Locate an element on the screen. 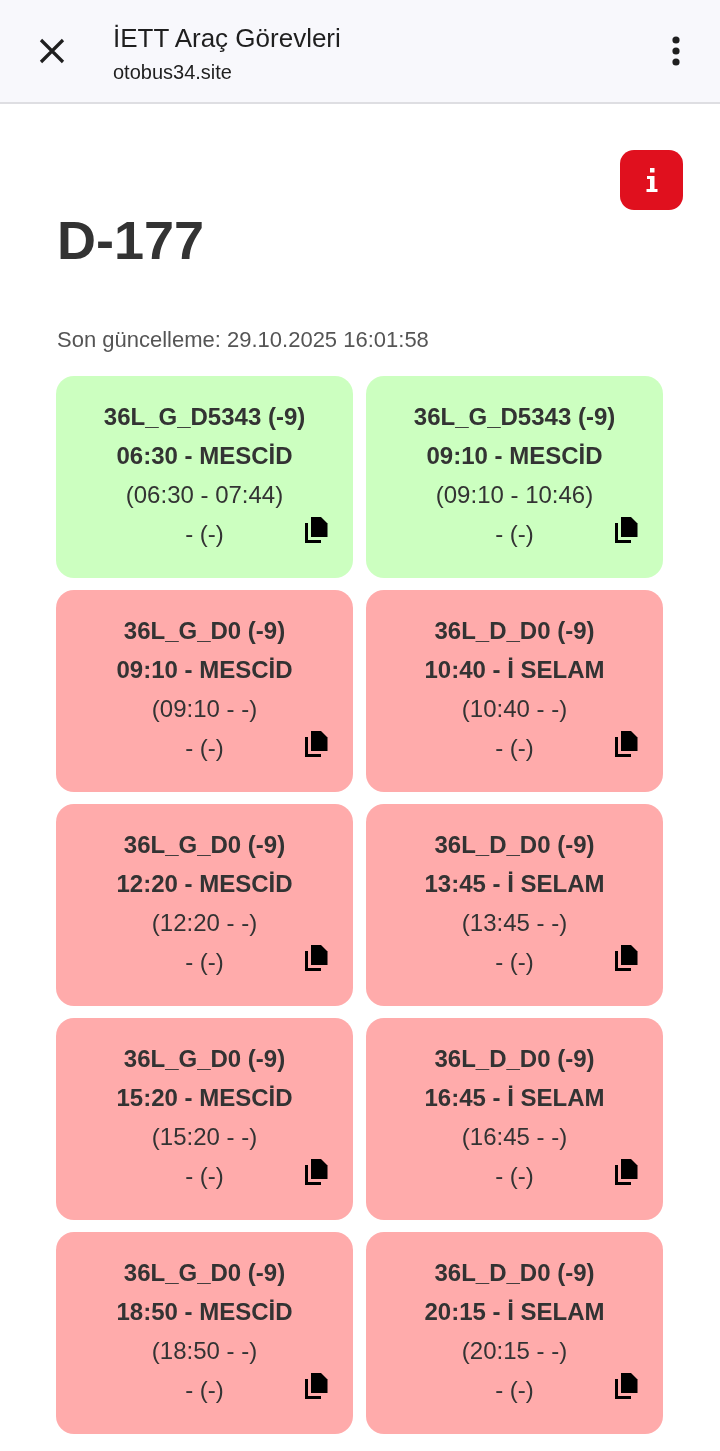  close-button is located at coordinates (52, 51).